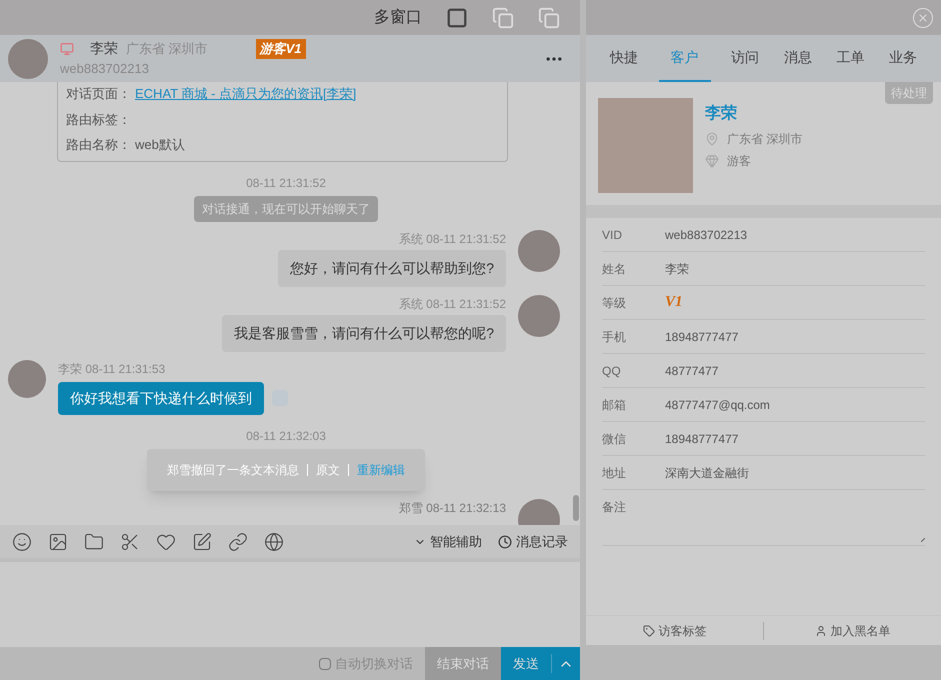 The height and width of the screenshot is (680, 941). What do you see at coordinates (364, 333) in the screenshot?
I see `message-bubble: 我是客服雪雪，请问有什么可以帮您的呢?` at bounding box center [364, 333].